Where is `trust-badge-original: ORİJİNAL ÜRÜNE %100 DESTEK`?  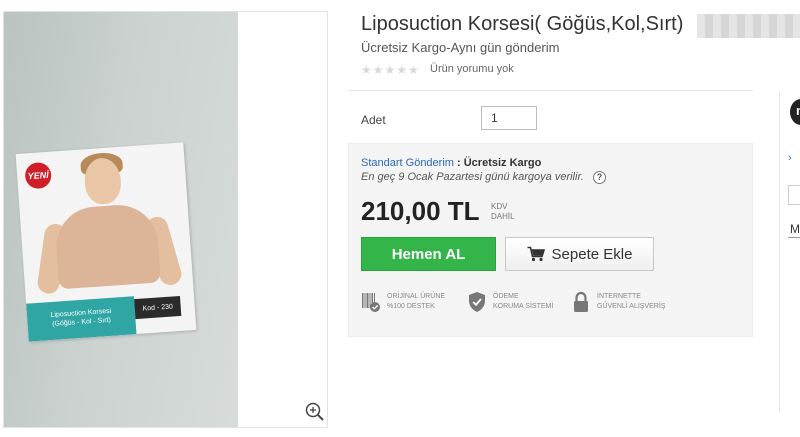
trust-badge-original: ORİJİNAL ÜRÜNE %100 DESTEK is located at coordinates (403, 302).